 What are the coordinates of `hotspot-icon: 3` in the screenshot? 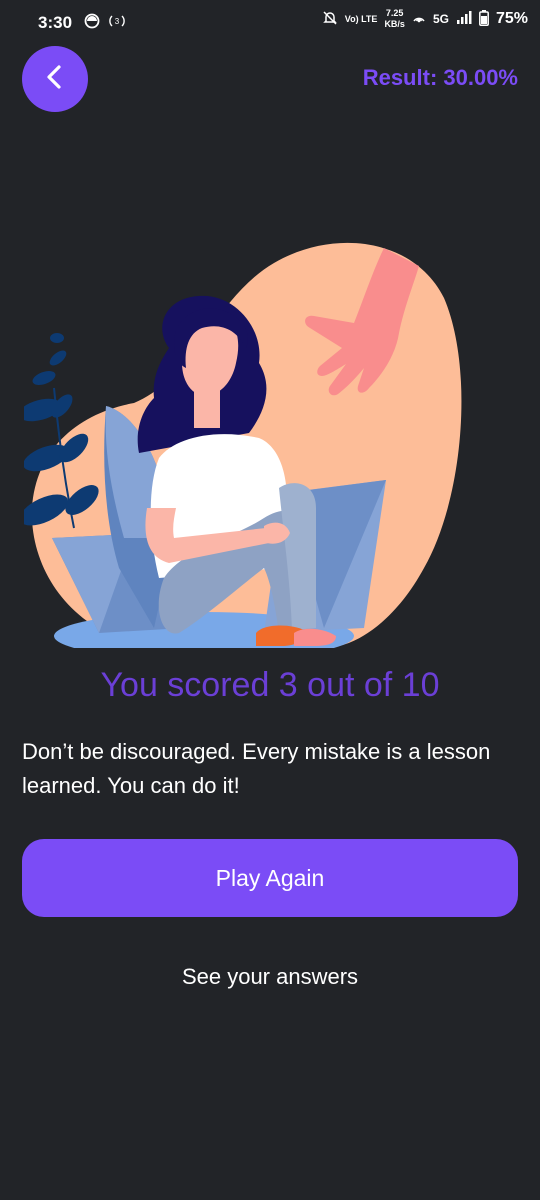 It's located at (117, 23).